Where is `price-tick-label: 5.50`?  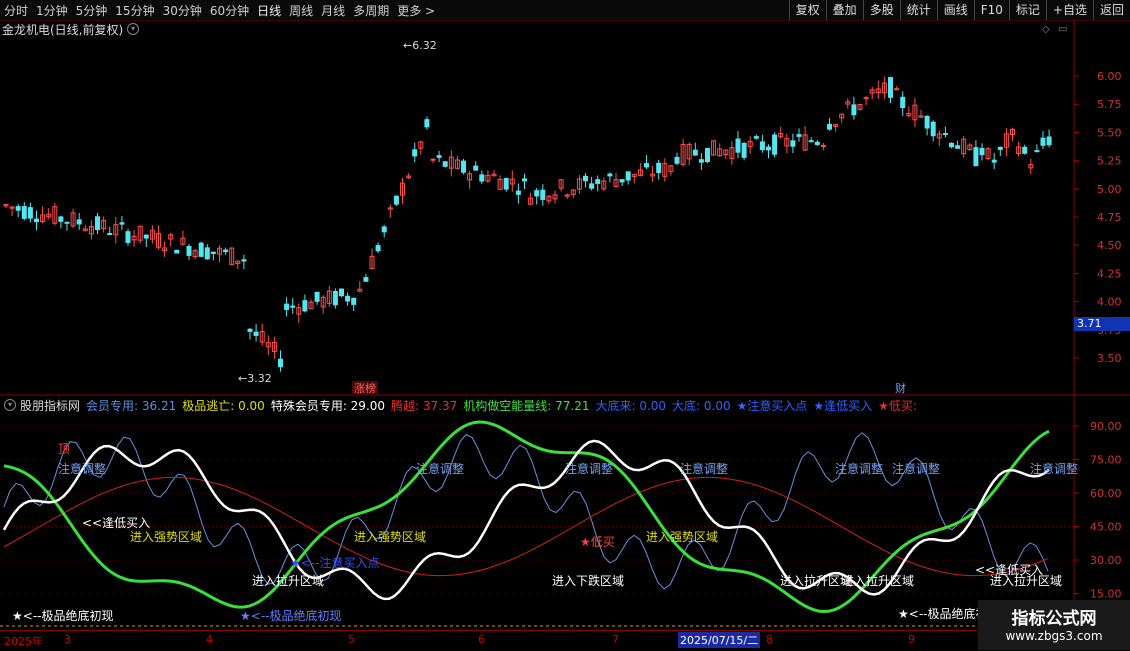
price-tick-label: 5.50 is located at coordinates (1109, 132).